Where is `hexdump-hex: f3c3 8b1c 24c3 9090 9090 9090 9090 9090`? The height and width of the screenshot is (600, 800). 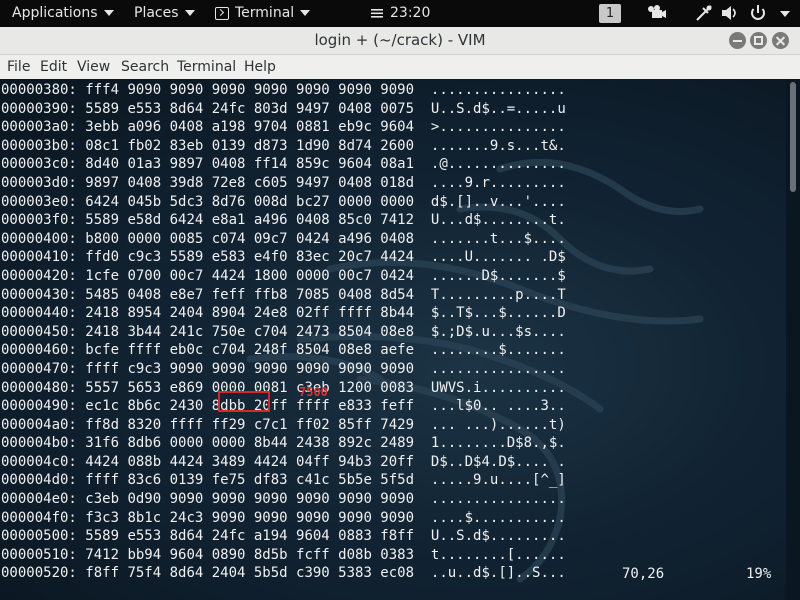 hexdump-hex: f3c3 8b1c 24c3 9090 9090 9090 9090 9090 is located at coordinates (250, 517).